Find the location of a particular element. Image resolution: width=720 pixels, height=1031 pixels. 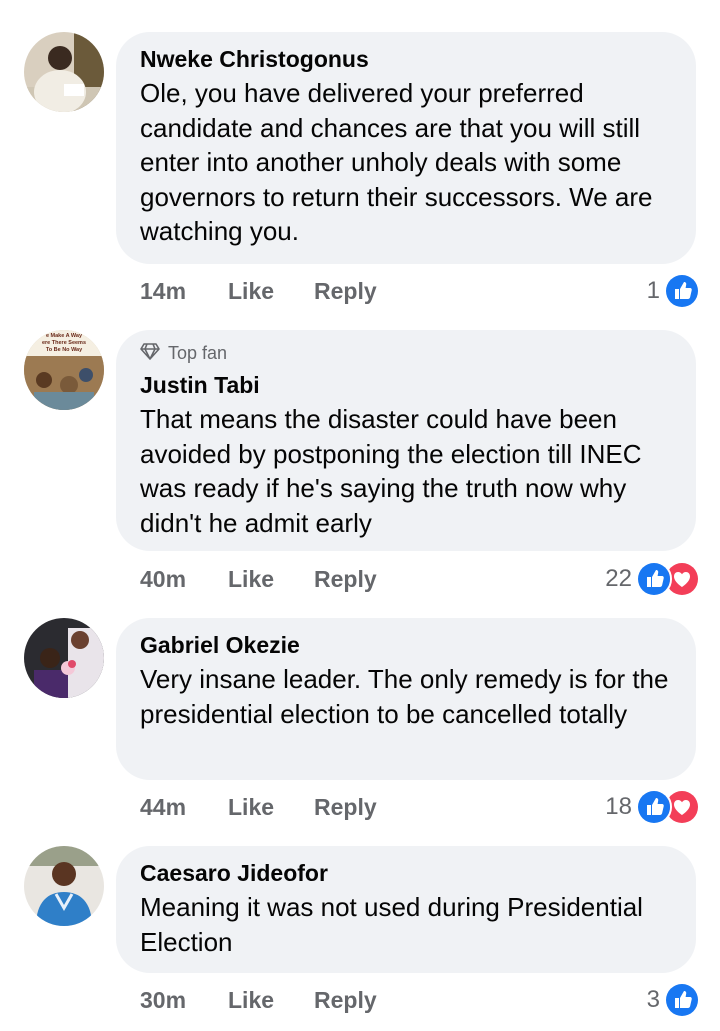

comment-actions: 30m Like Reply 3 is located at coordinates (420, 1000).